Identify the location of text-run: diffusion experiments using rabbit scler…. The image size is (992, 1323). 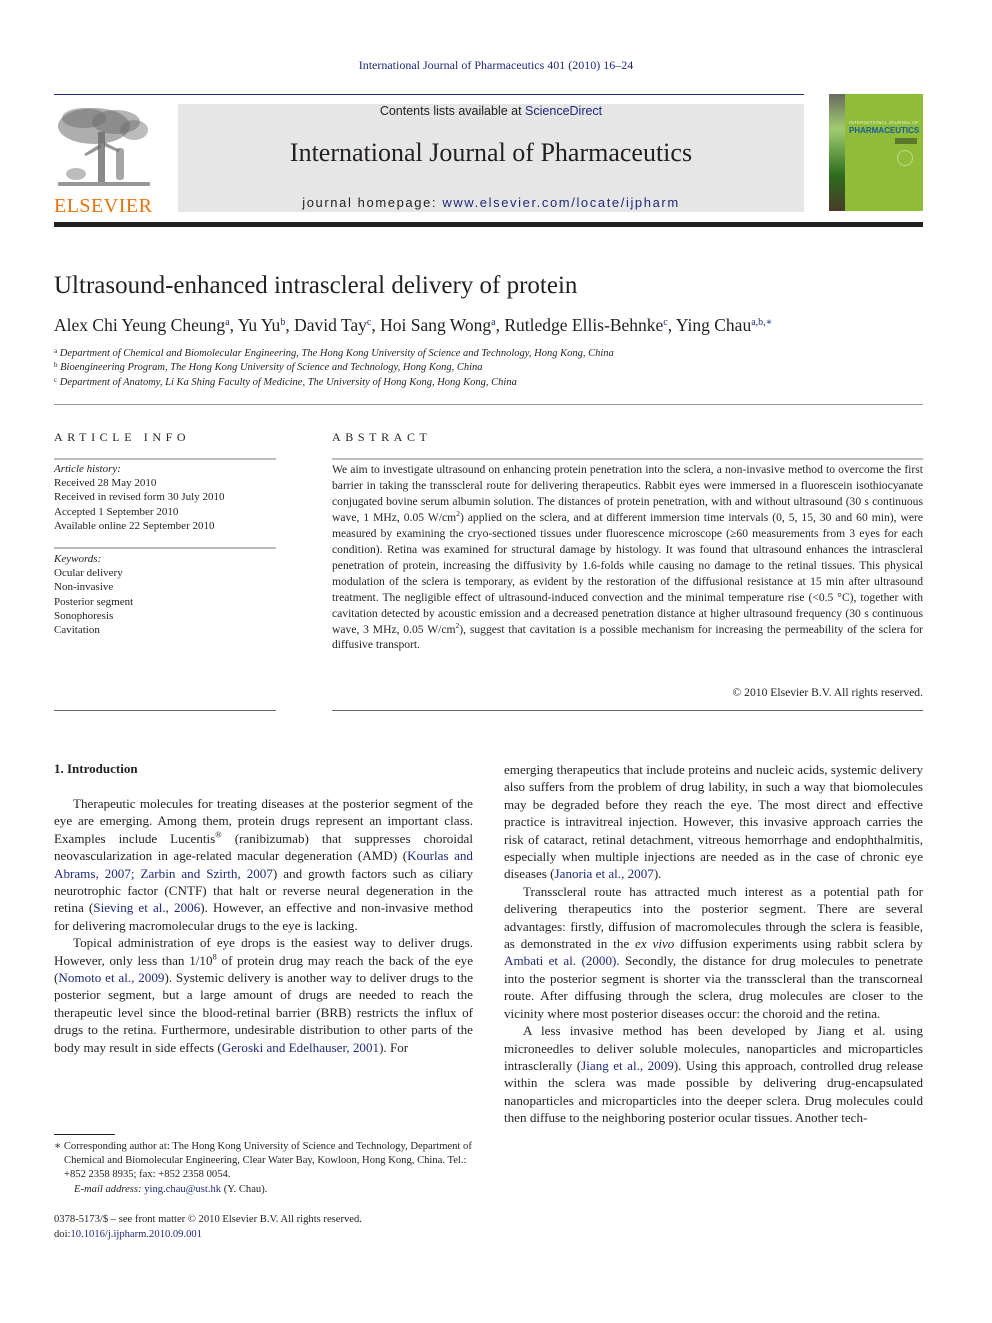
(798, 944).